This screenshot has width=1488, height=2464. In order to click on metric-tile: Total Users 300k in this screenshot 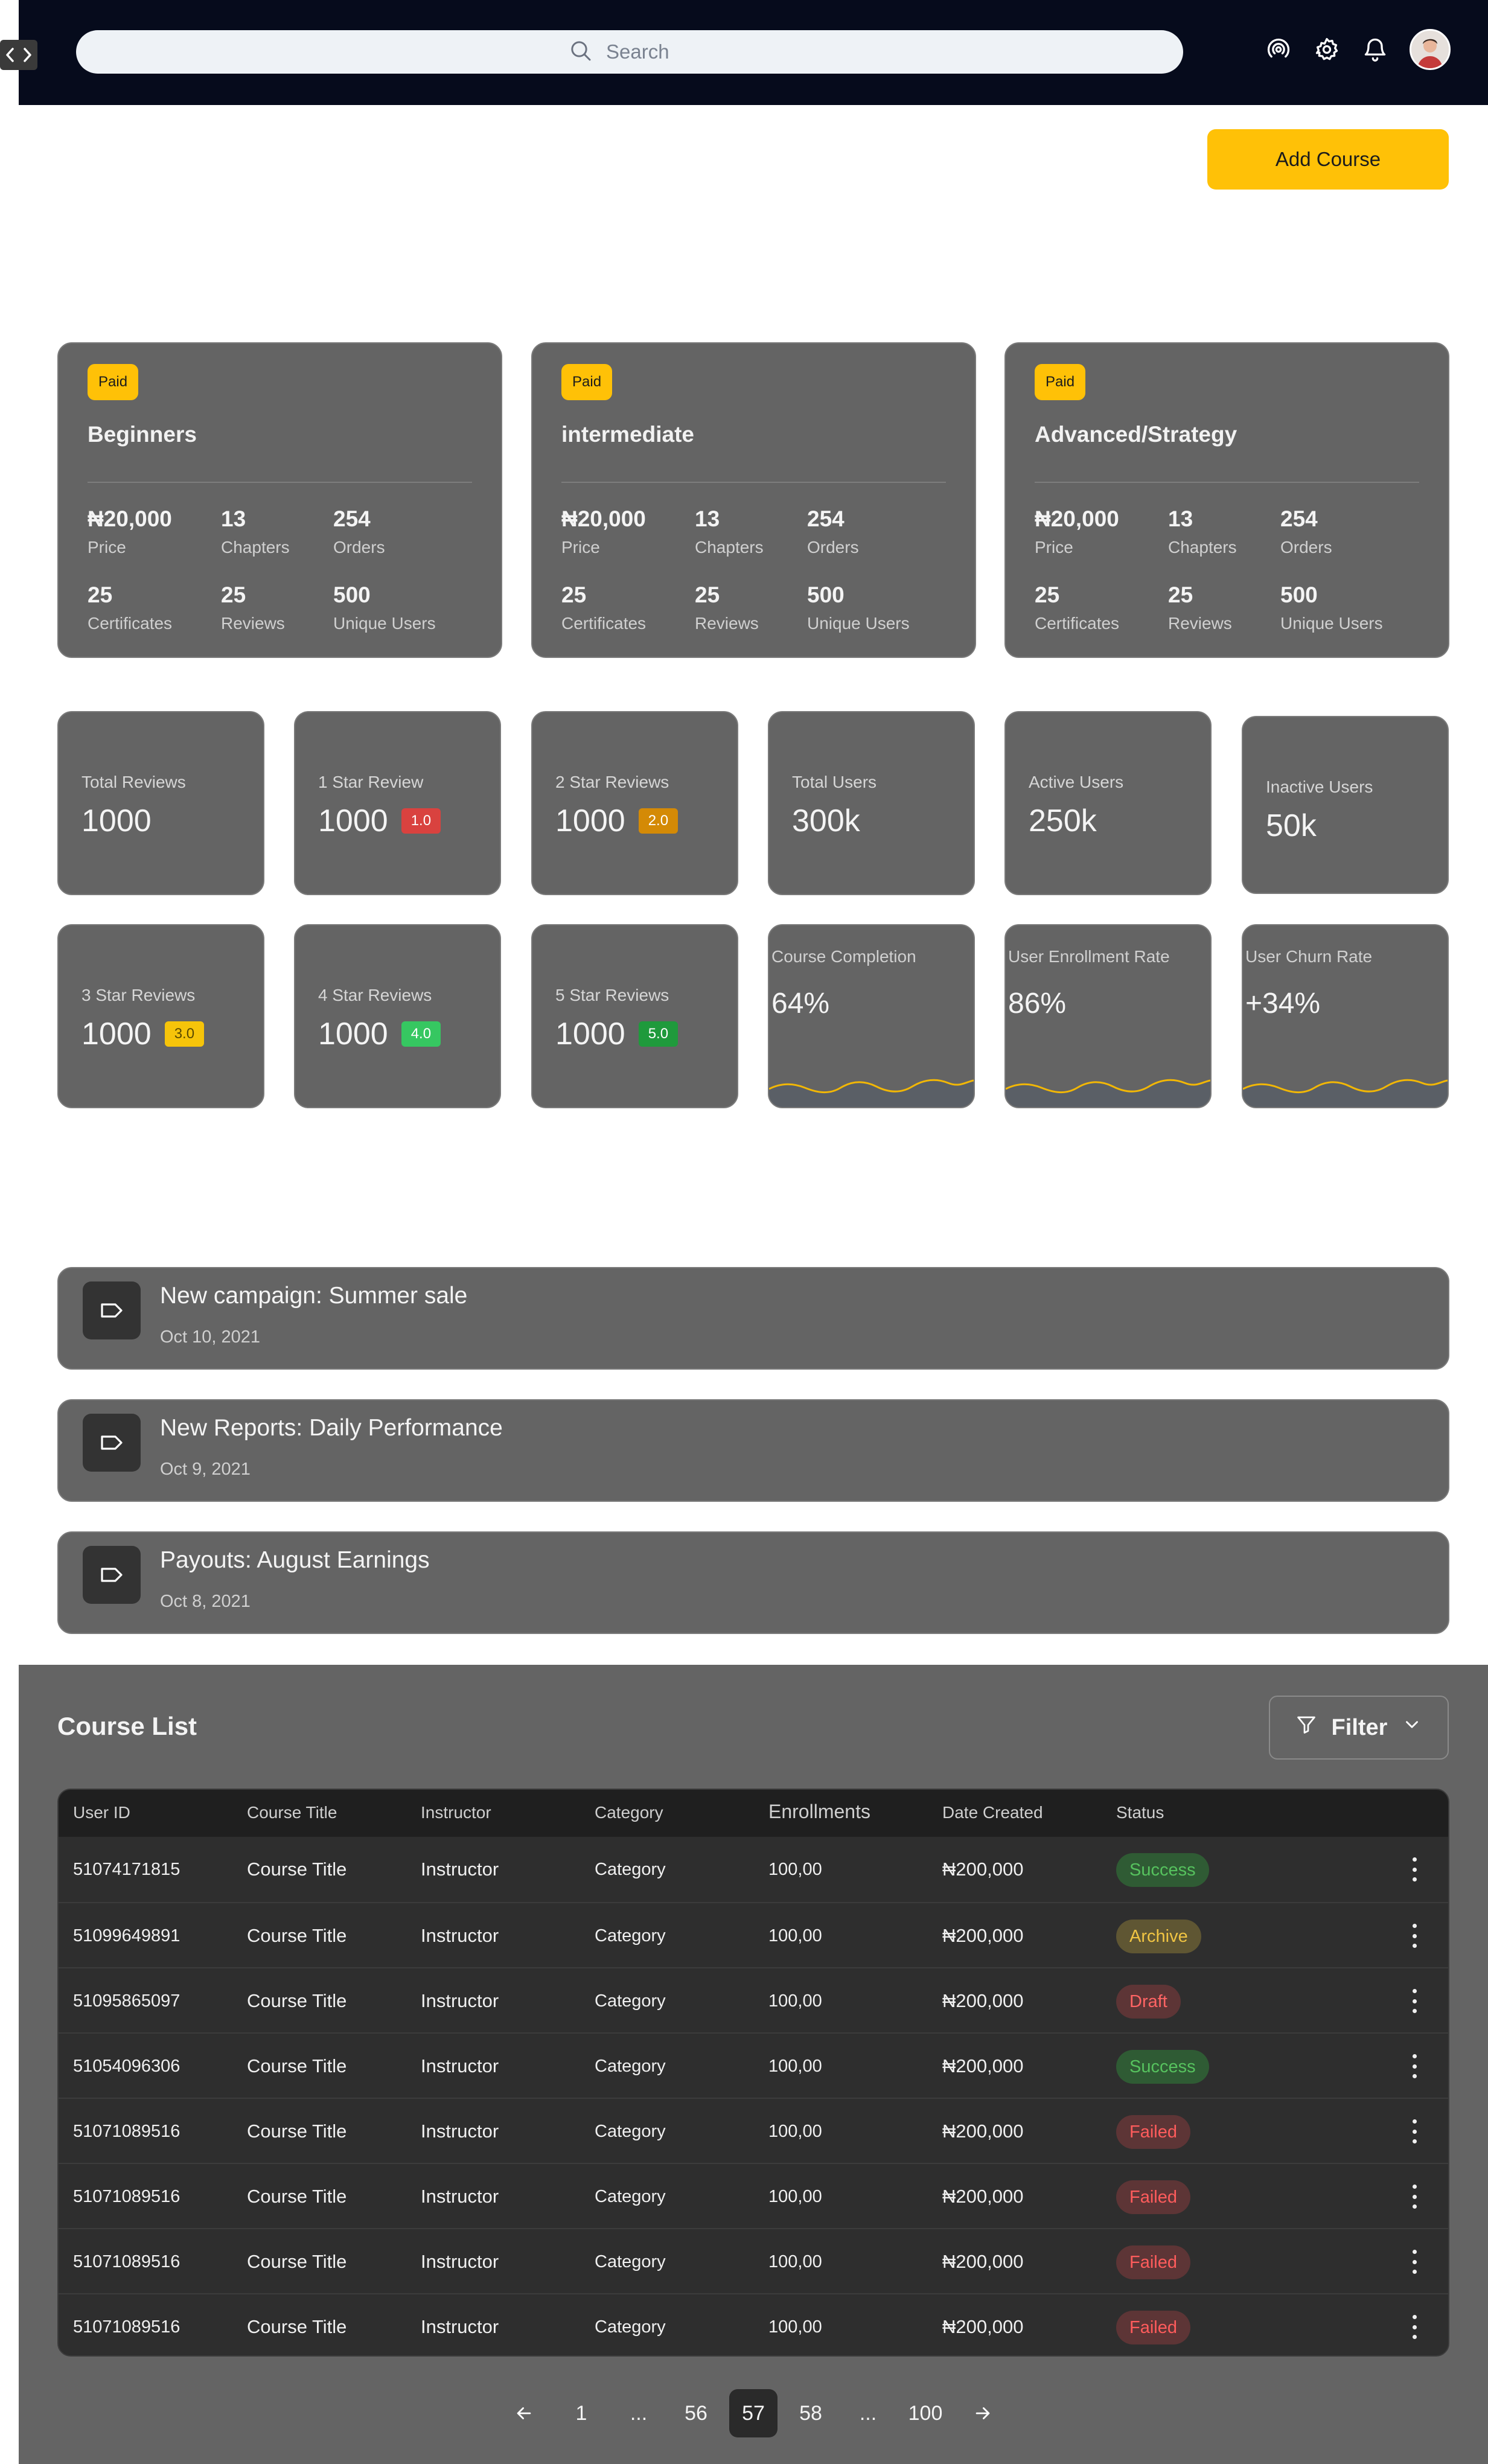, I will do `click(871, 803)`.